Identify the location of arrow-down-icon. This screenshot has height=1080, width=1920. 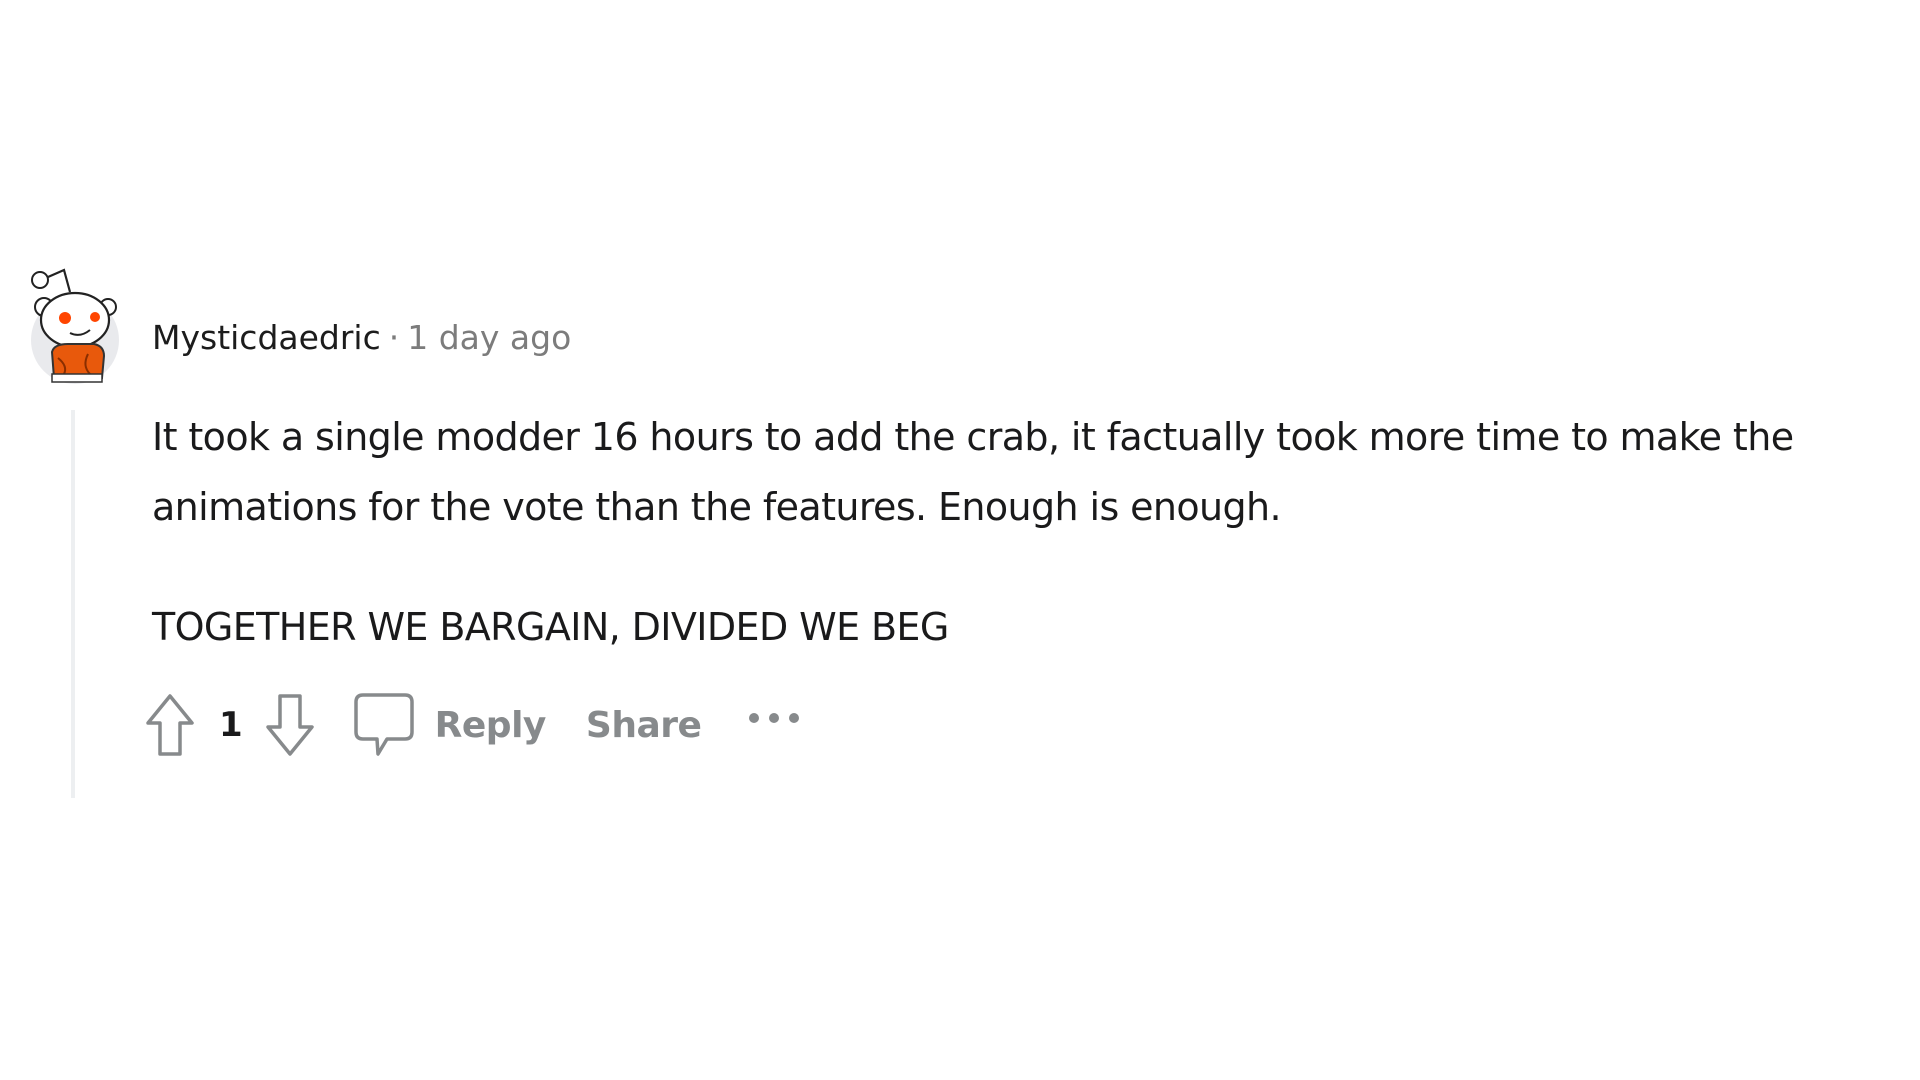
(289, 725).